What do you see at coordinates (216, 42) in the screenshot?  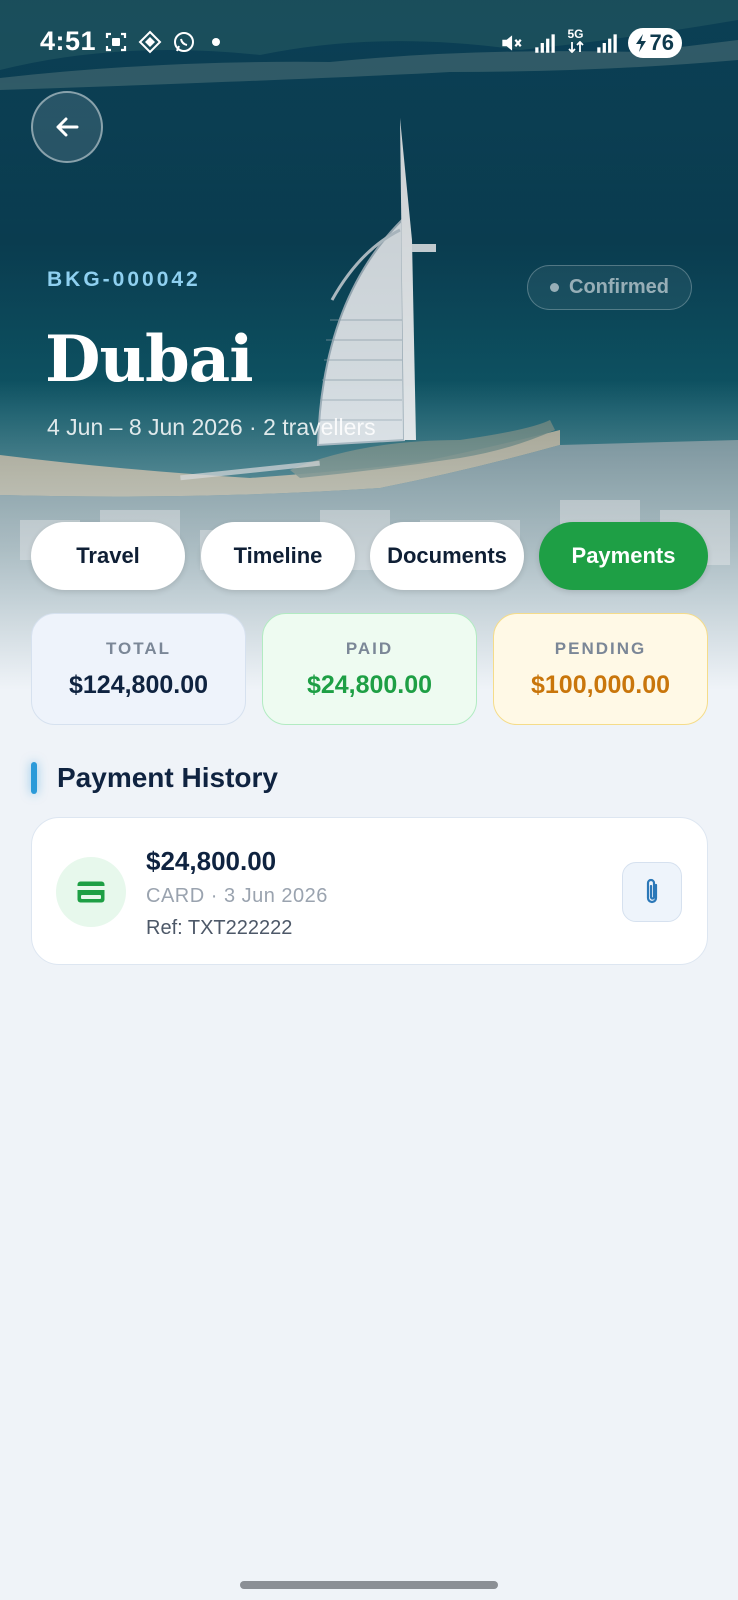 I see `notification-dot` at bounding box center [216, 42].